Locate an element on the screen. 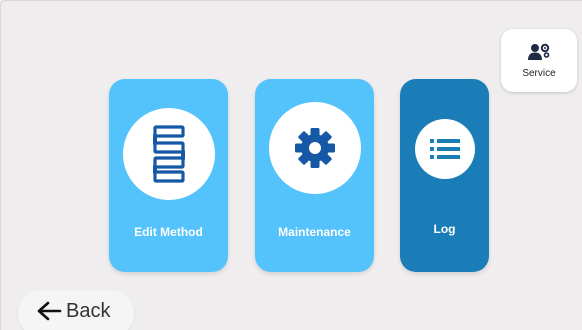  back-button: Back is located at coordinates (76, 310).